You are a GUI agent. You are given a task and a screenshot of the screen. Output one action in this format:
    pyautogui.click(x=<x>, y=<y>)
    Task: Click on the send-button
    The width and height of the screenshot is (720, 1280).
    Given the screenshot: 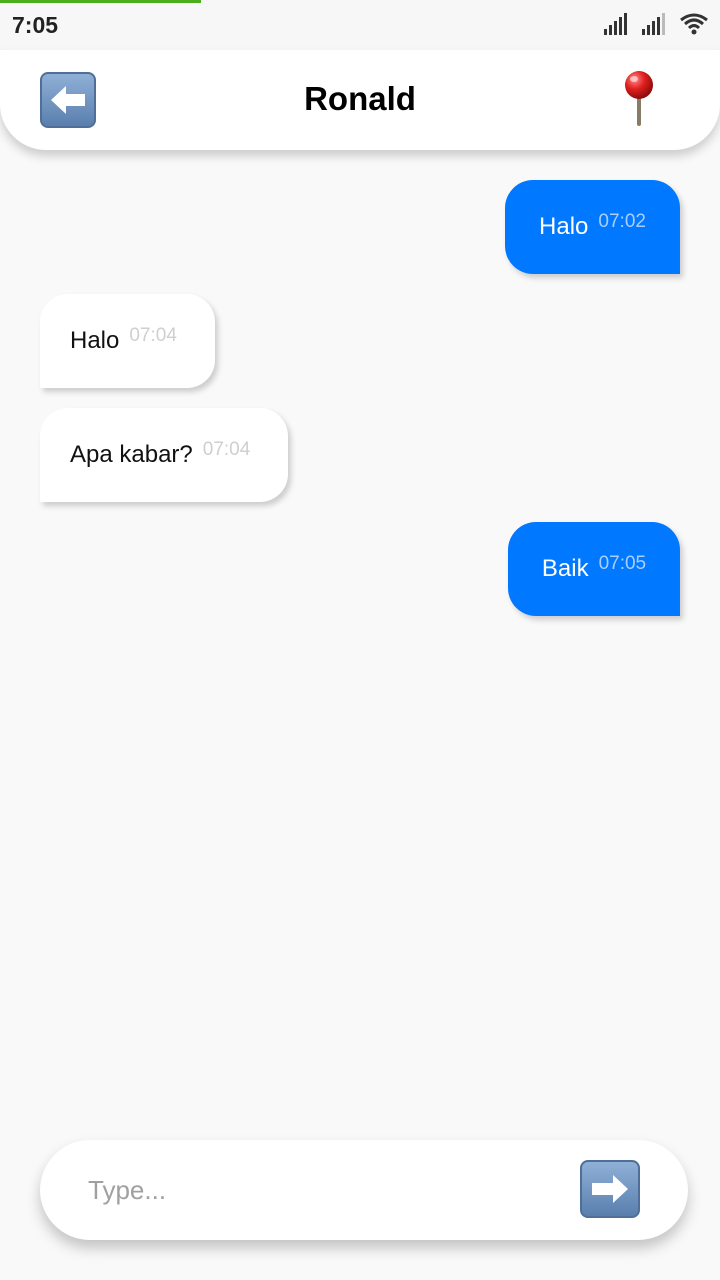 What is the action you would take?
    pyautogui.click(x=610, y=1189)
    